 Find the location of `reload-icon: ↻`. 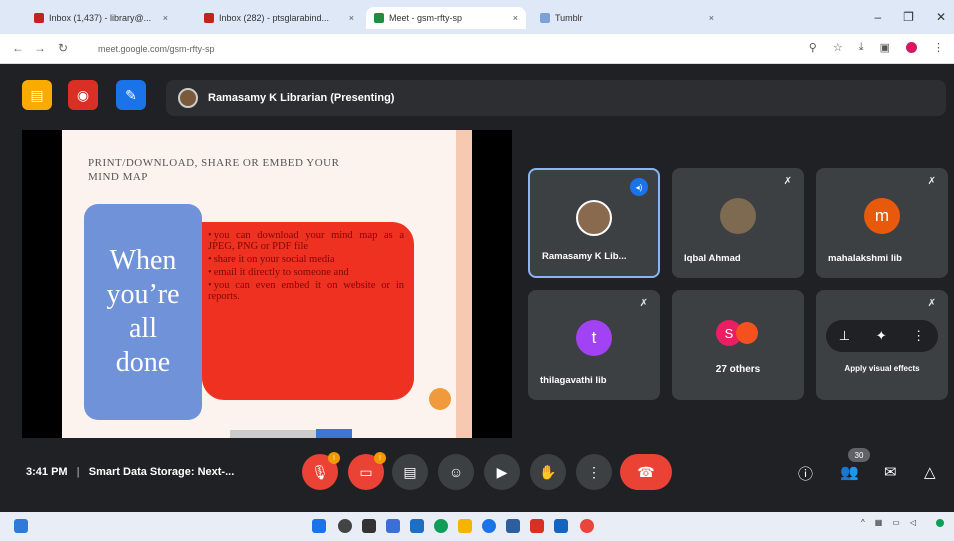

reload-icon: ↻ is located at coordinates (63, 48).